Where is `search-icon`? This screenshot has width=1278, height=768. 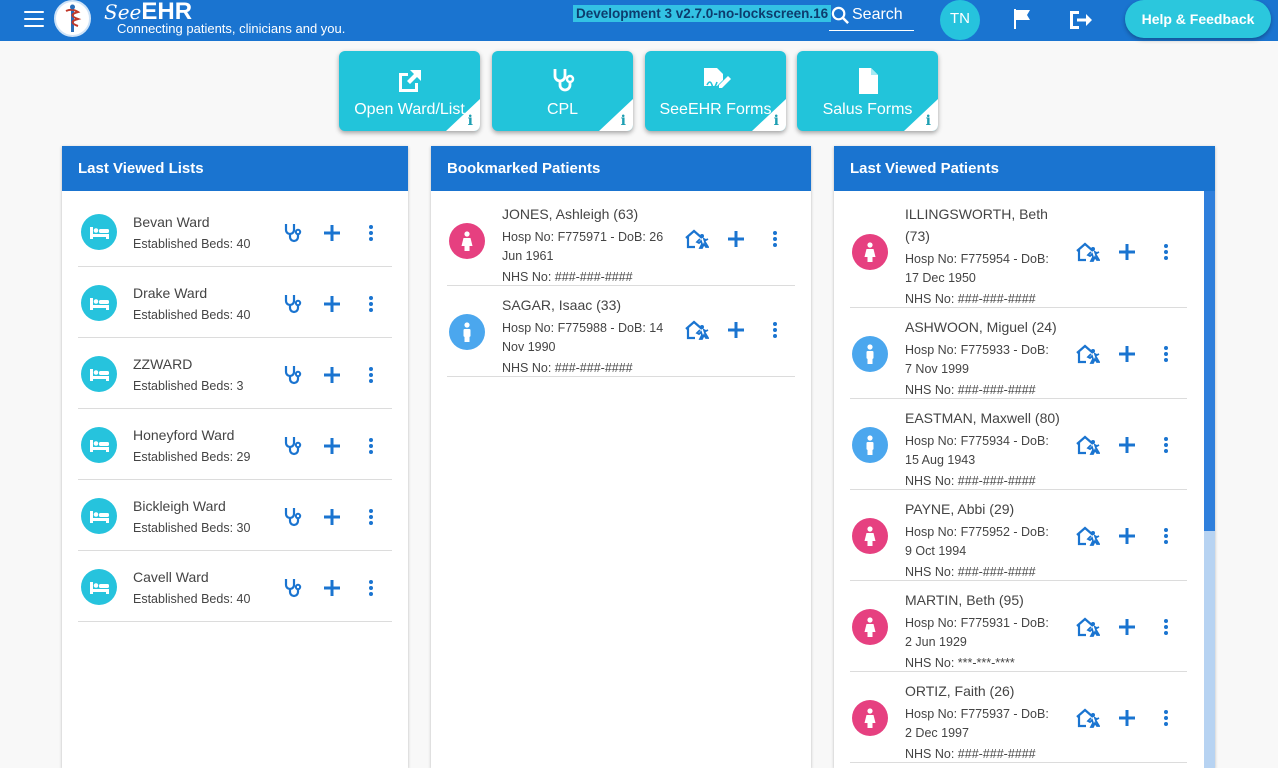
search-icon is located at coordinates (840, 15).